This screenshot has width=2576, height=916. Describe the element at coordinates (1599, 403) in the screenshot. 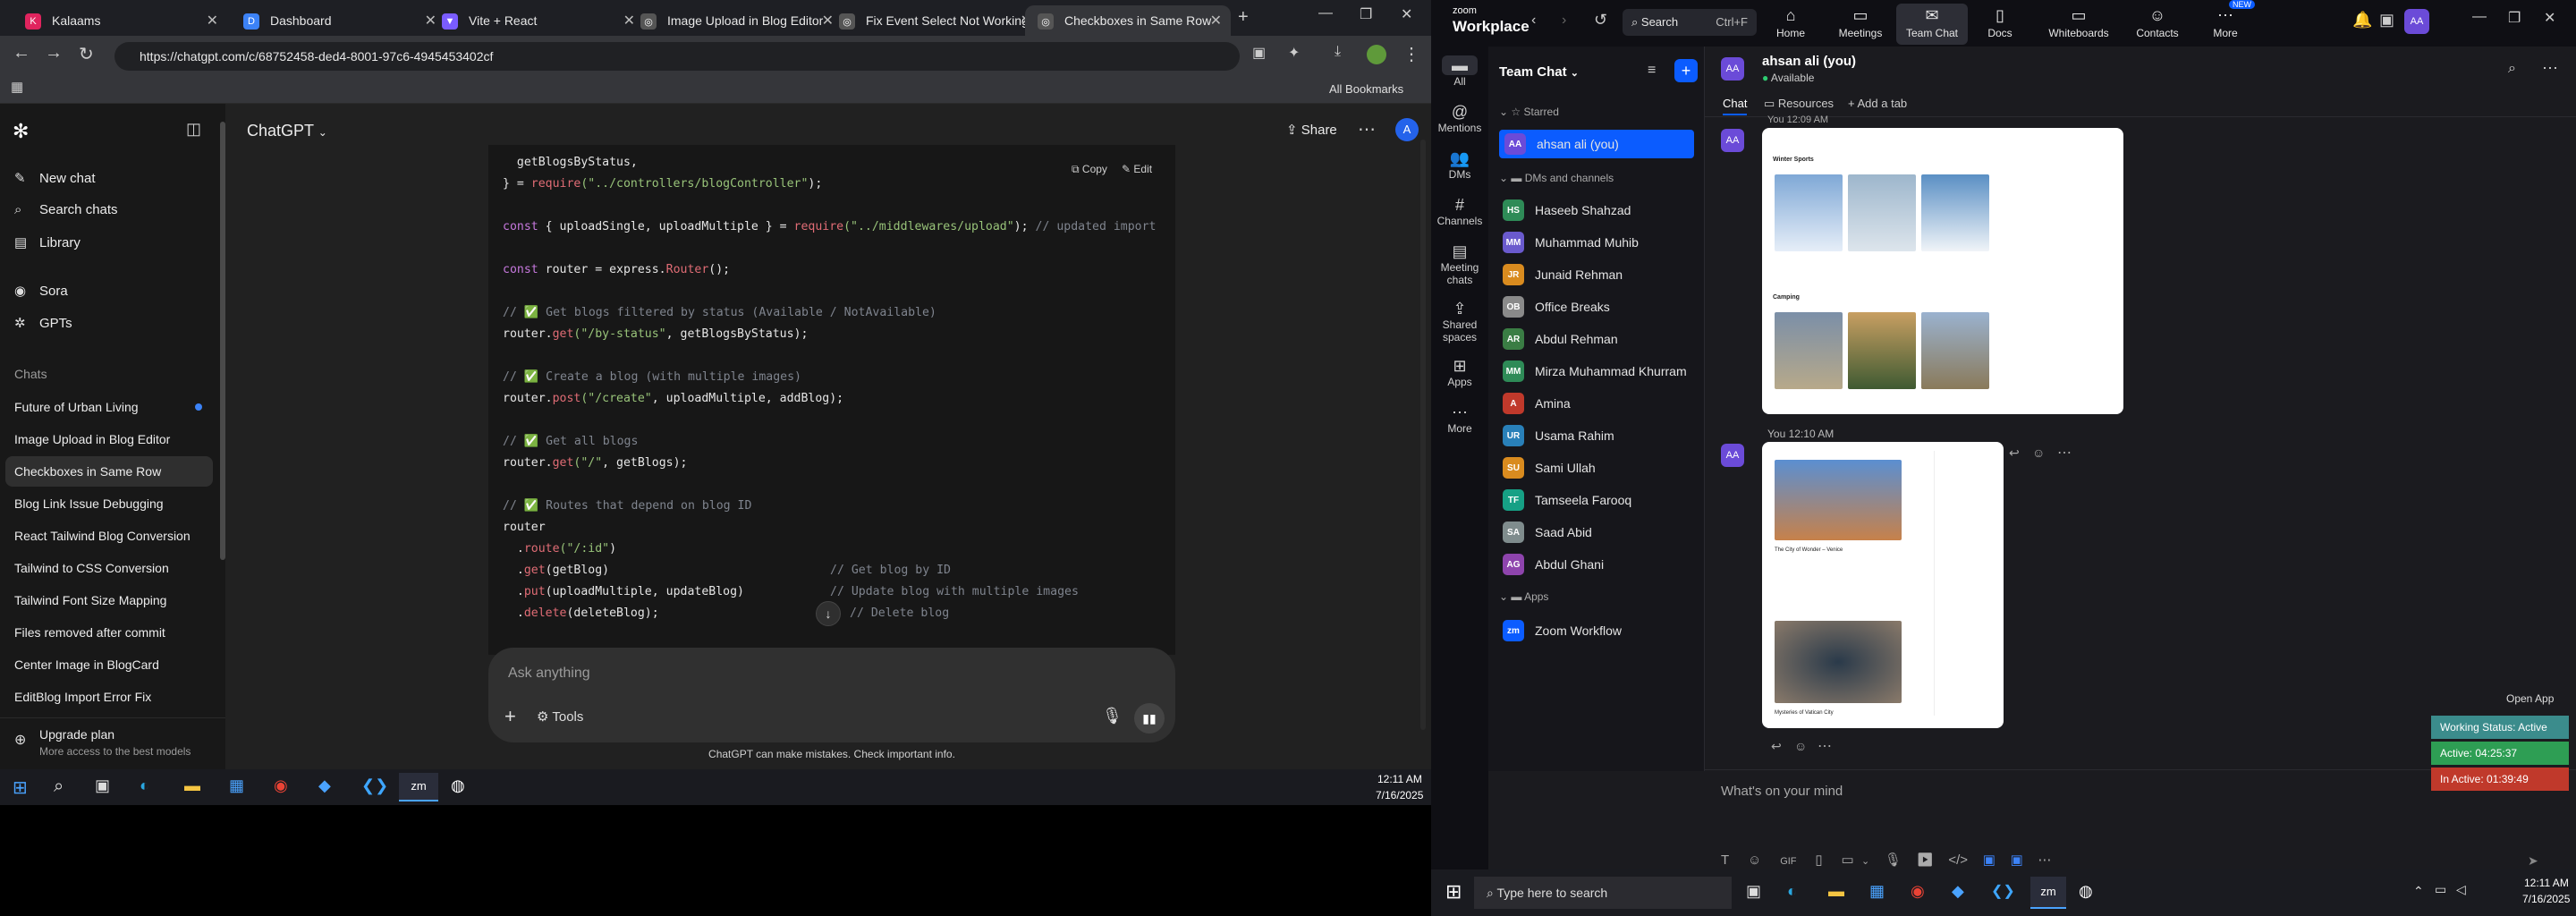

I see `list-item-dm: A Amina` at that location.